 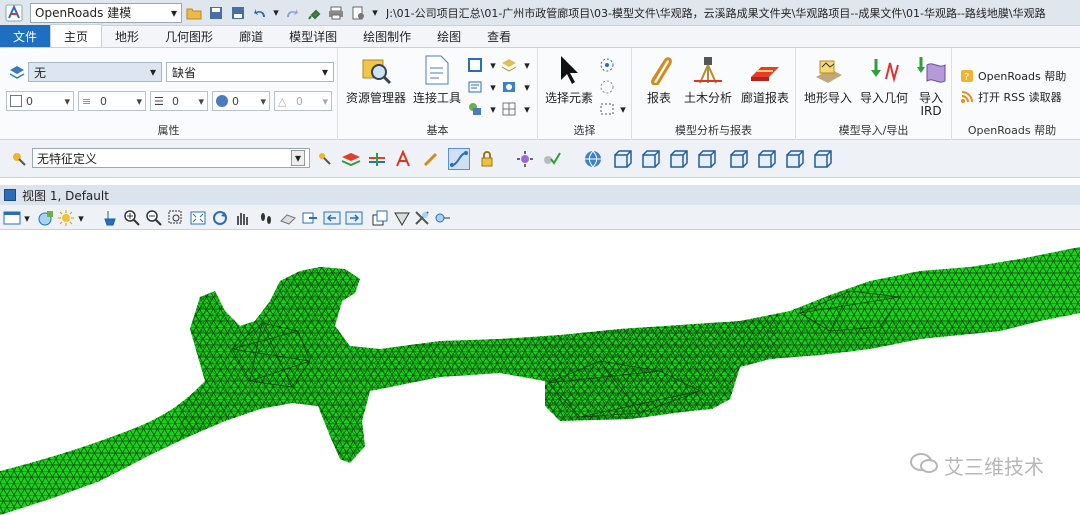 I want to click on pin-icon, so click(x=314, y=13).